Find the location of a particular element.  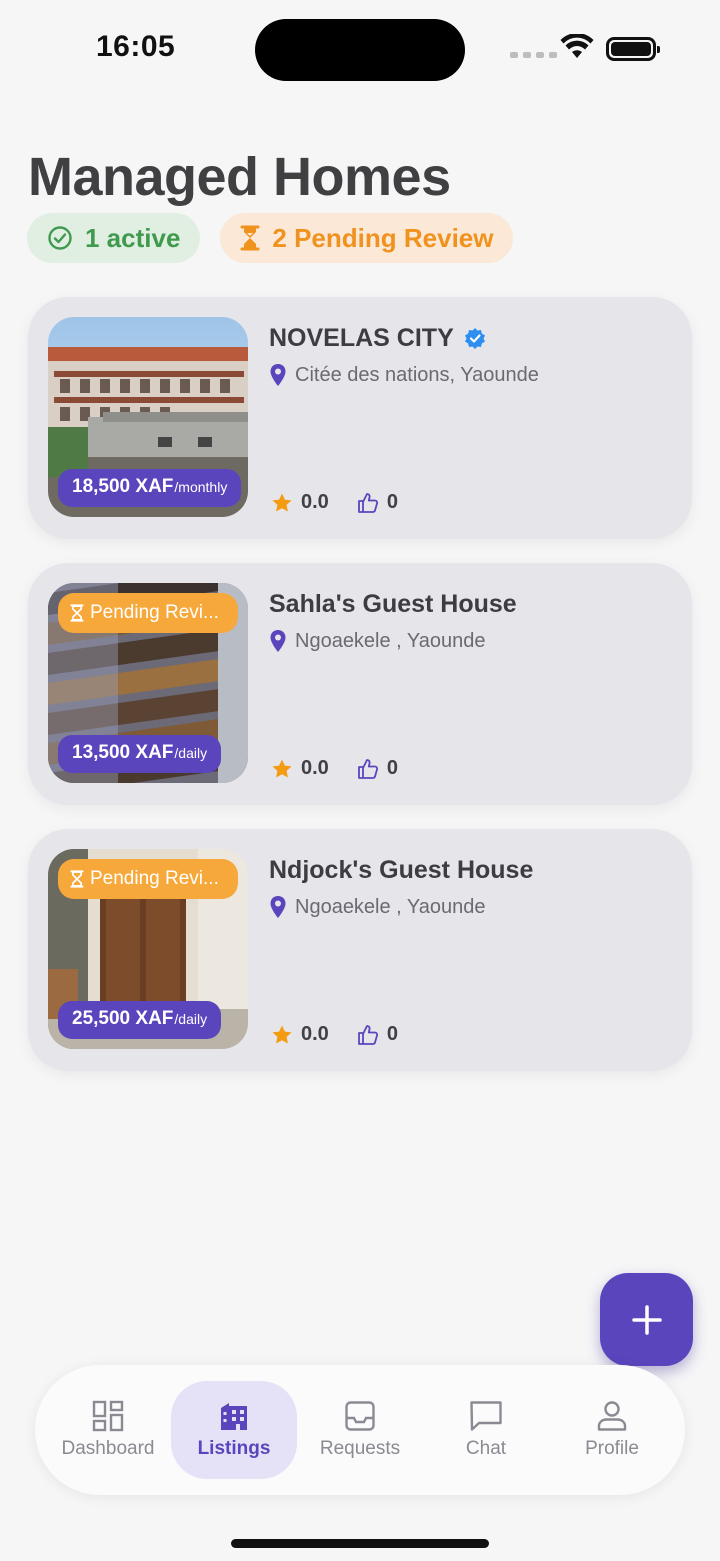

signal-icon is located at coordinates (533, 55).